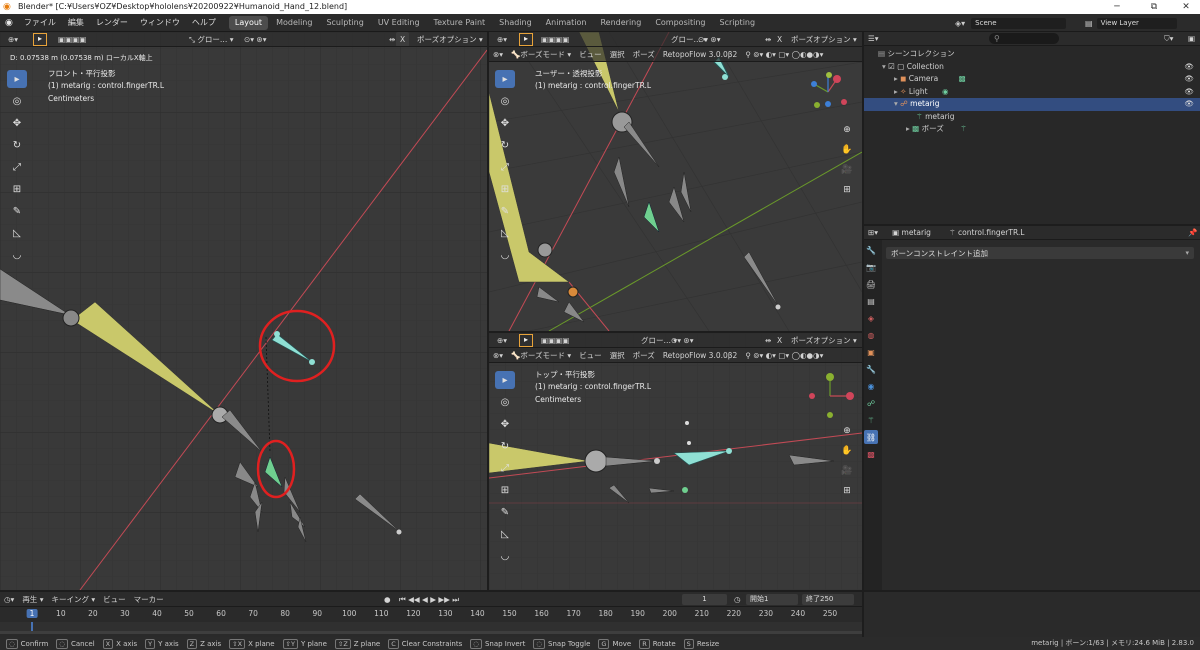 The image size is (1200, 650). What do you see at coordinates (1032, 92) in the screenshot?
I see `outliner-row-light: ▸ ✧ Light ◉ 👁` at bounding box center [1032, 92].